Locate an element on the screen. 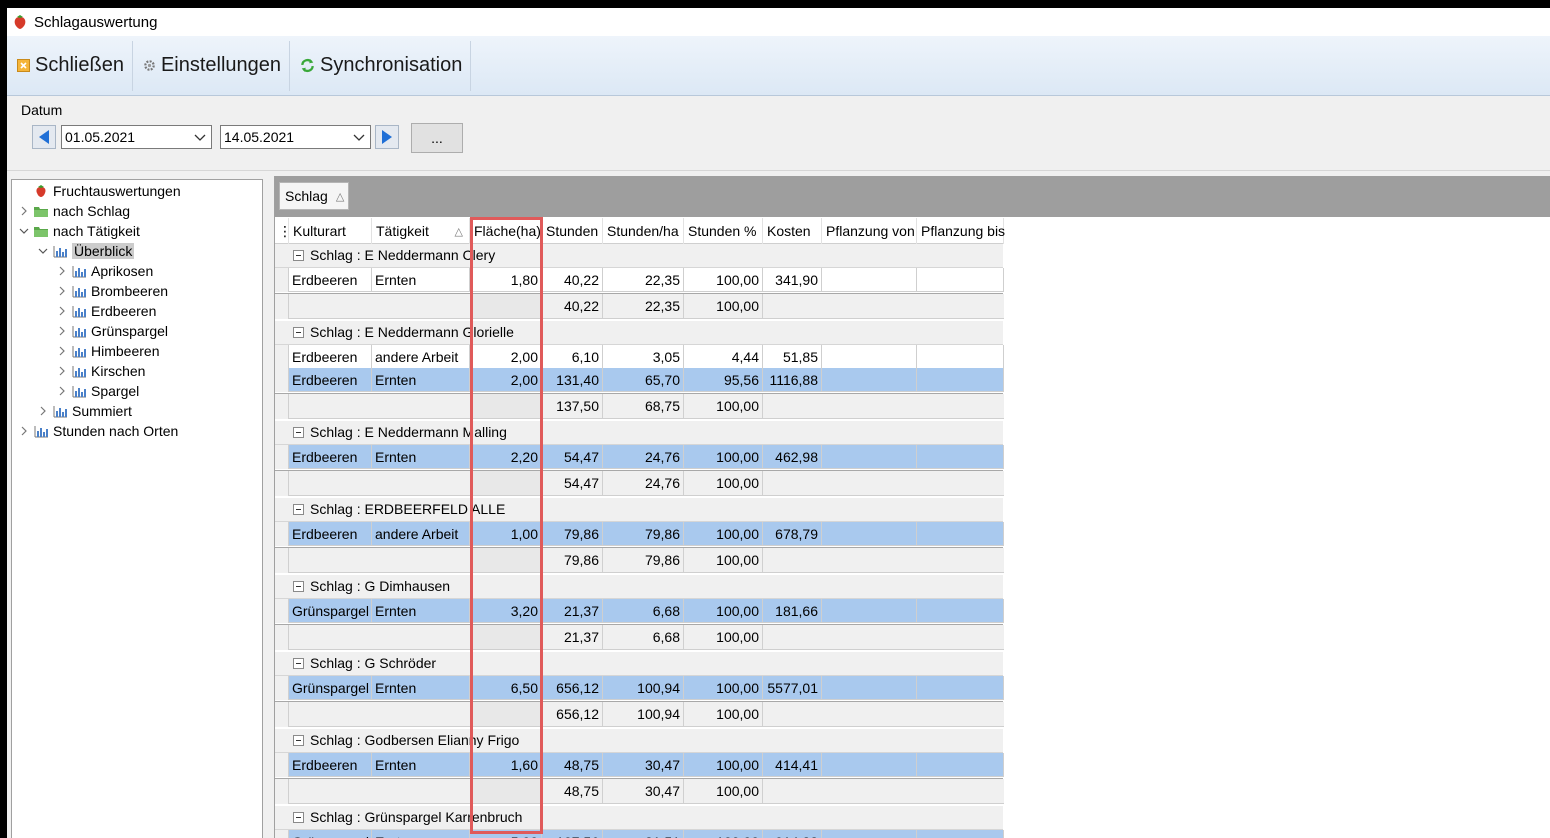  row-indicator is located at coordinates (282, 834).